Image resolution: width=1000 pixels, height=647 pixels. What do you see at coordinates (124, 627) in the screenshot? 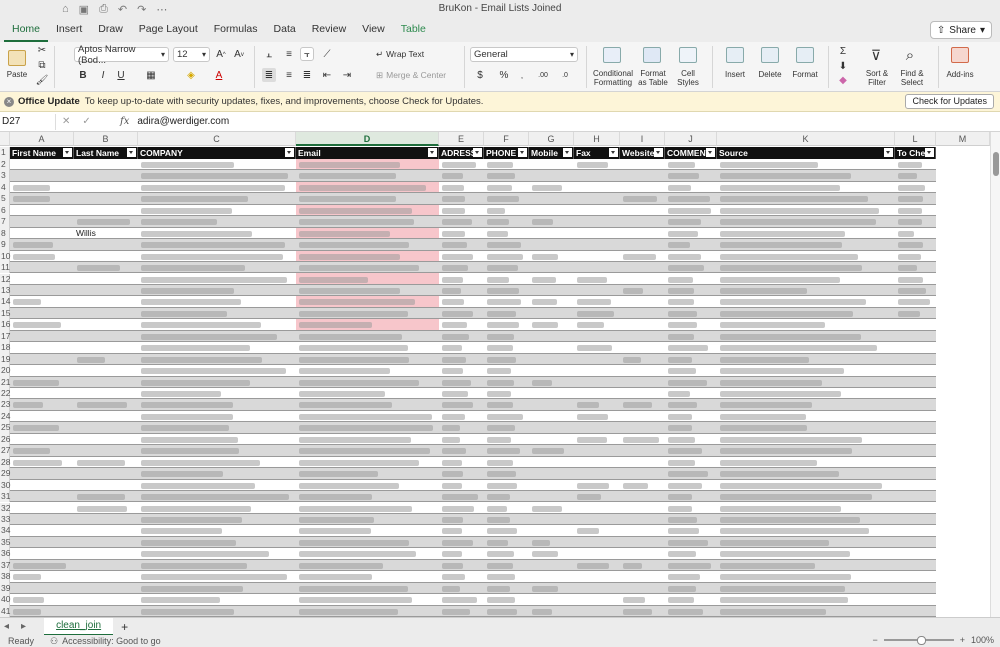
I see `add-sheet-icon: +` at bounding box center [124, 627].